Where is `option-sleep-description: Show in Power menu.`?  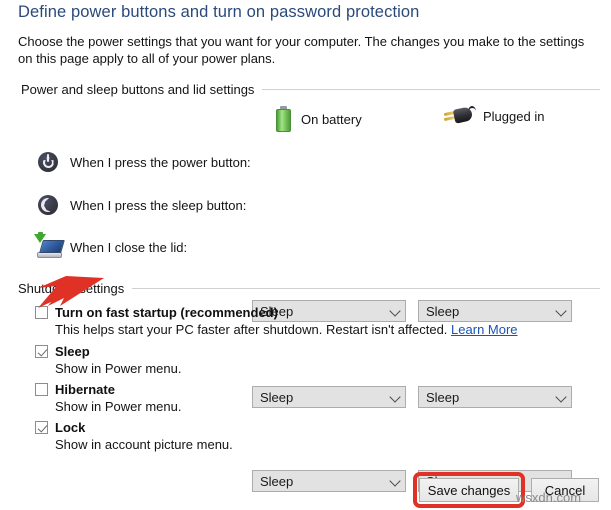 option-sleep-description: Show in Power menu. is located at coordinates (118, 368).